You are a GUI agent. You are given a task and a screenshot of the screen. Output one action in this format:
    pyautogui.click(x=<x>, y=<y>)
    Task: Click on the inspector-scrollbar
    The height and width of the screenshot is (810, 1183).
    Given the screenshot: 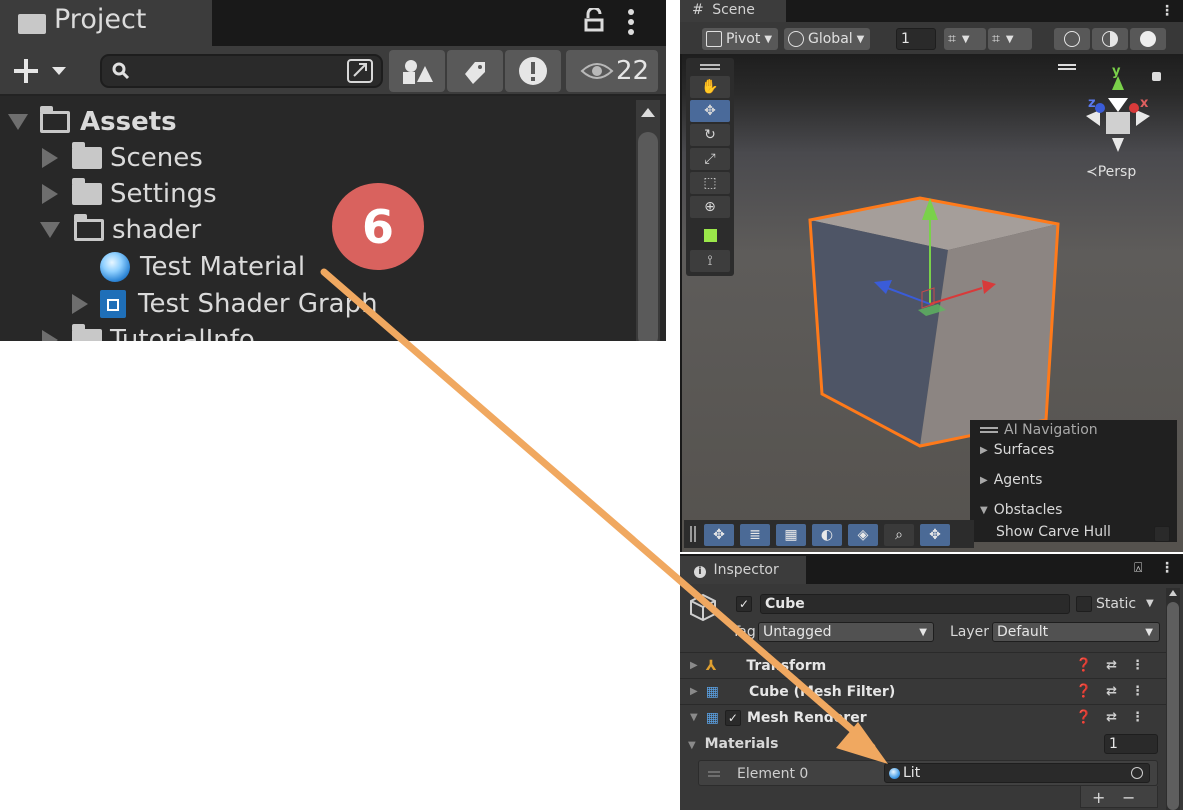 What is the action you would take?
    pyautogui.click(x=1173, y=699)
    